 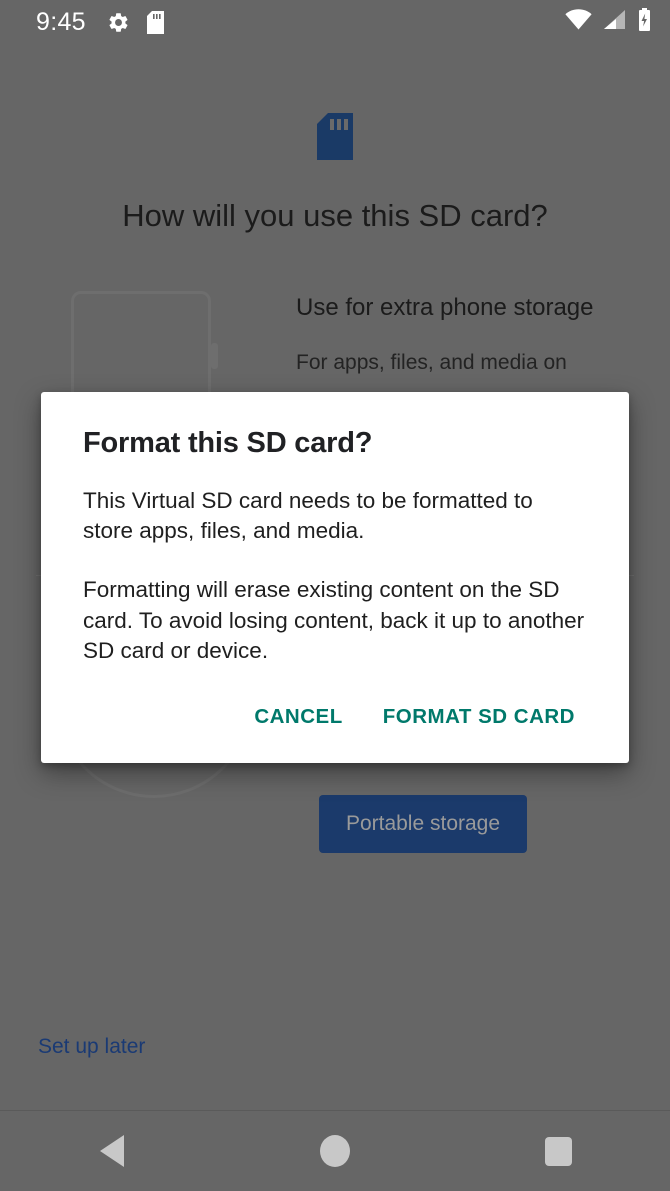 I want to click on dialog-action-bar: CANCEL FORMAT SD CARD, so click(x=336, y=721).